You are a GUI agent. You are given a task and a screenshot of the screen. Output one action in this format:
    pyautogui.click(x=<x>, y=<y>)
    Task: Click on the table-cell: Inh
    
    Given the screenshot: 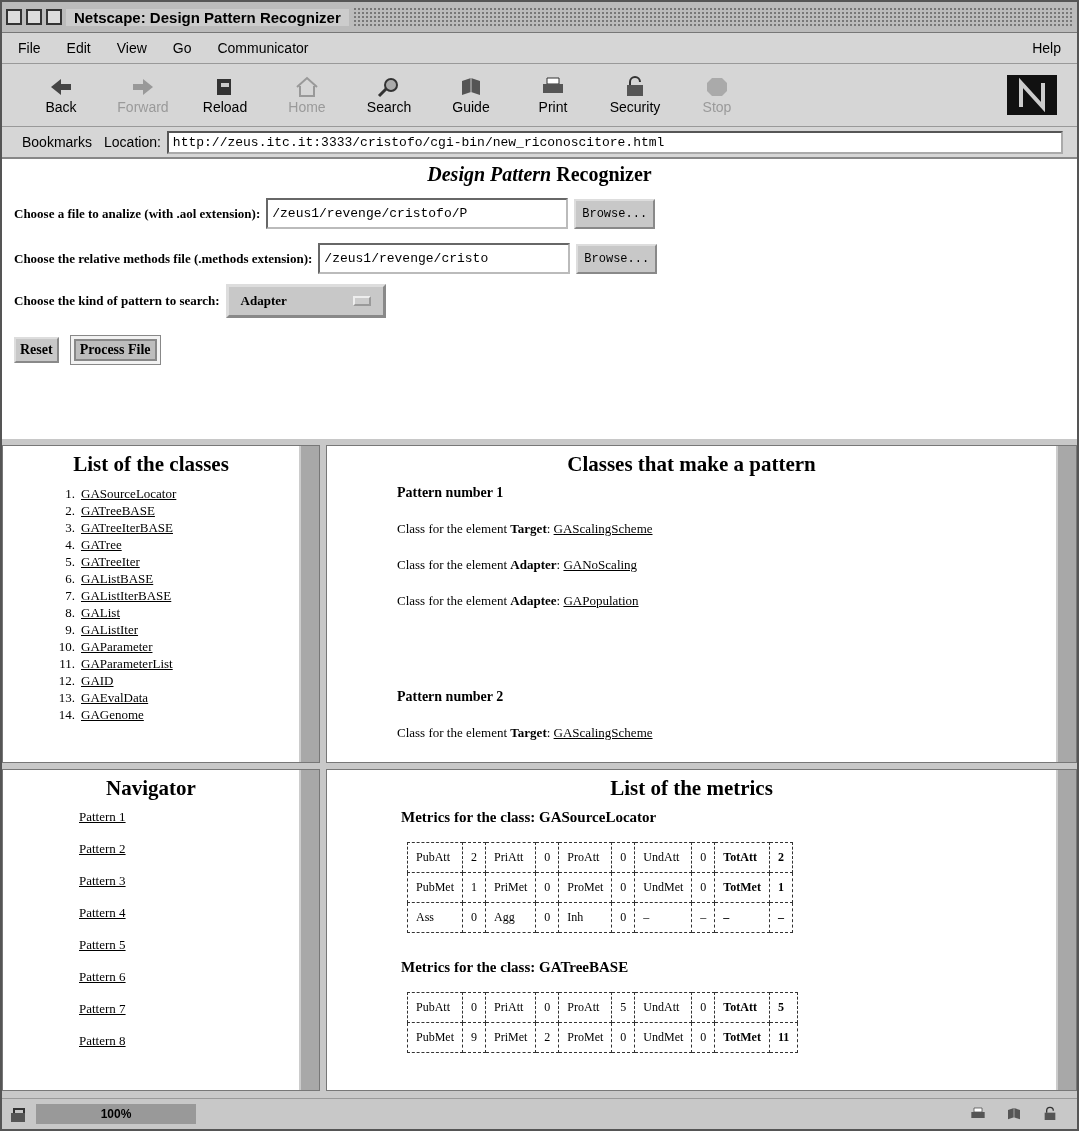 What is the action you would take?
    pyautogui.click(x=585, y=917)
    